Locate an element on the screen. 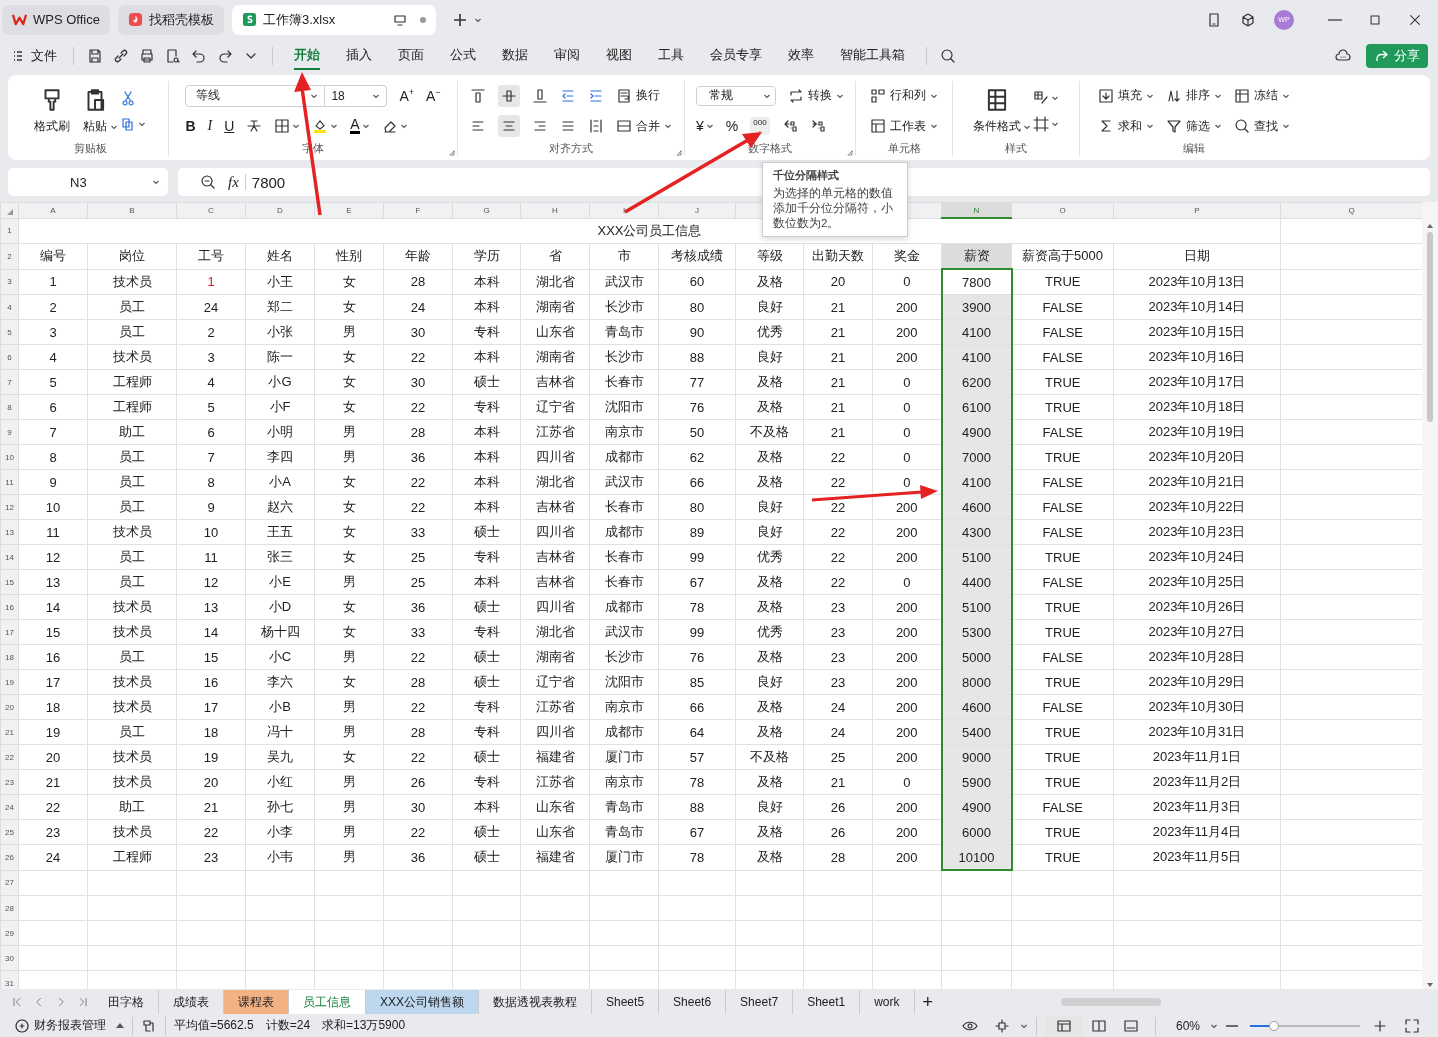 The width and height of the screenshot is (1438, 1037). column-header: B is located at coordinates (132, 210).